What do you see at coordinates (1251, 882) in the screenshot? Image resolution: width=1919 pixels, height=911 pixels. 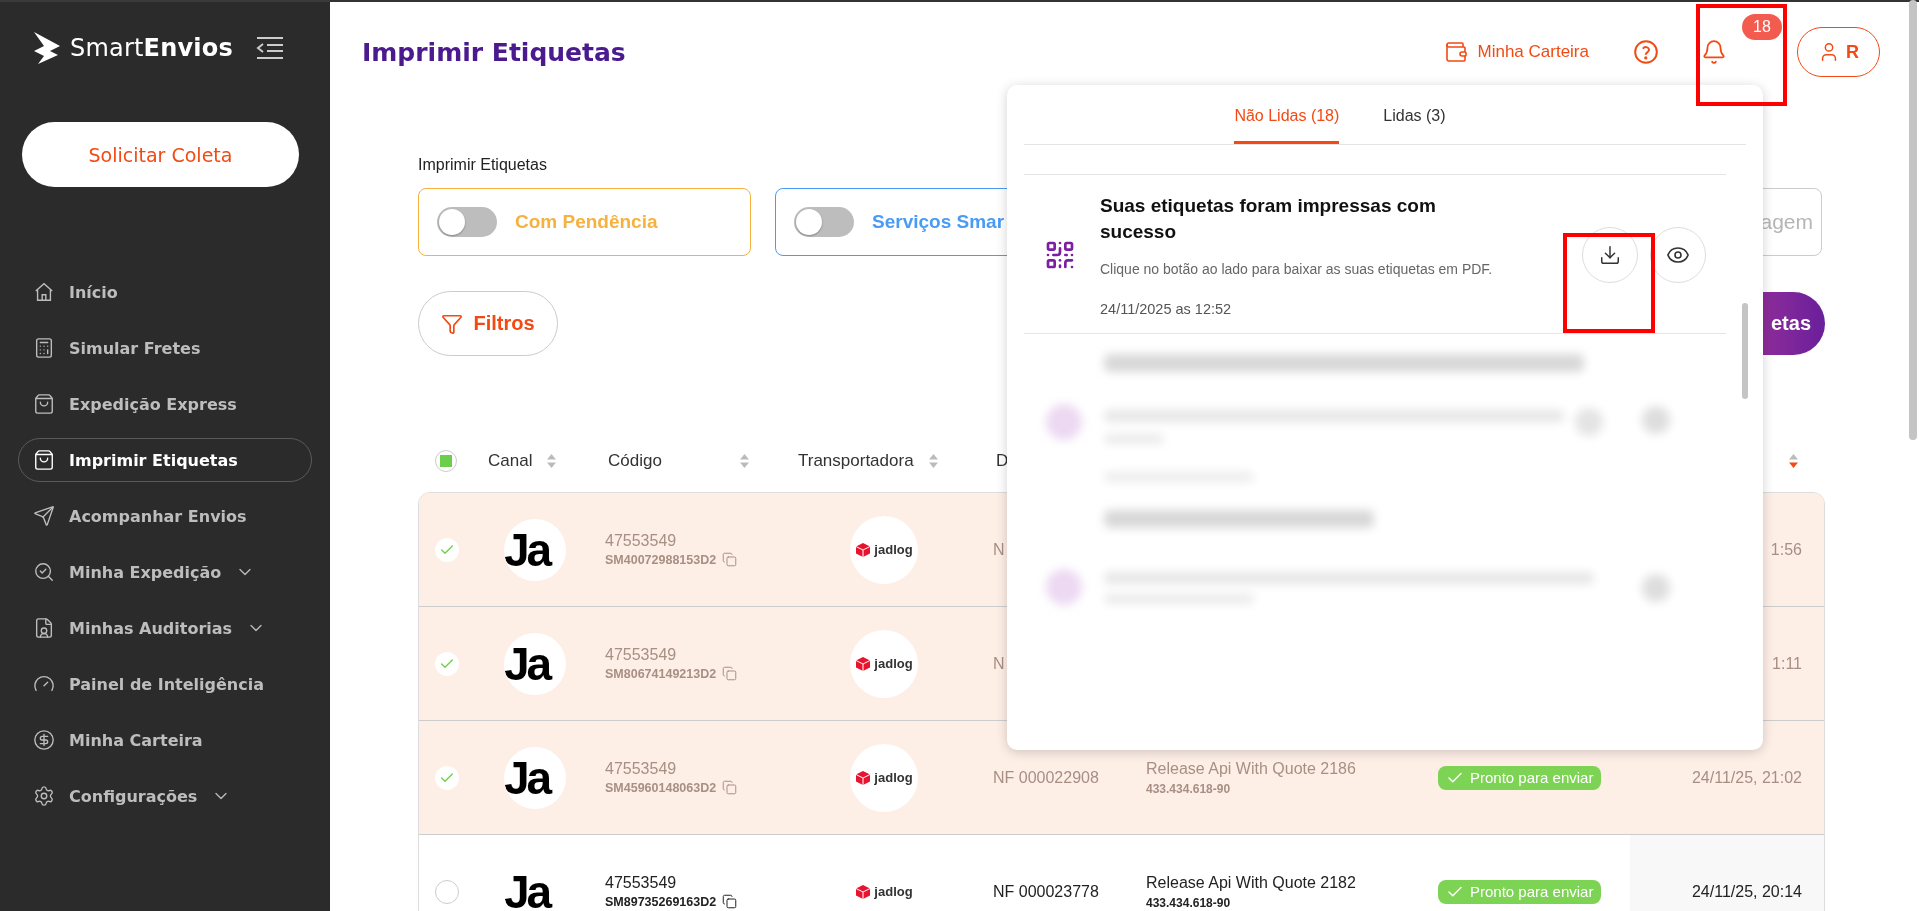 I see `order-description: Release Api With Quote 2182` at bounding box center [1251, 882].